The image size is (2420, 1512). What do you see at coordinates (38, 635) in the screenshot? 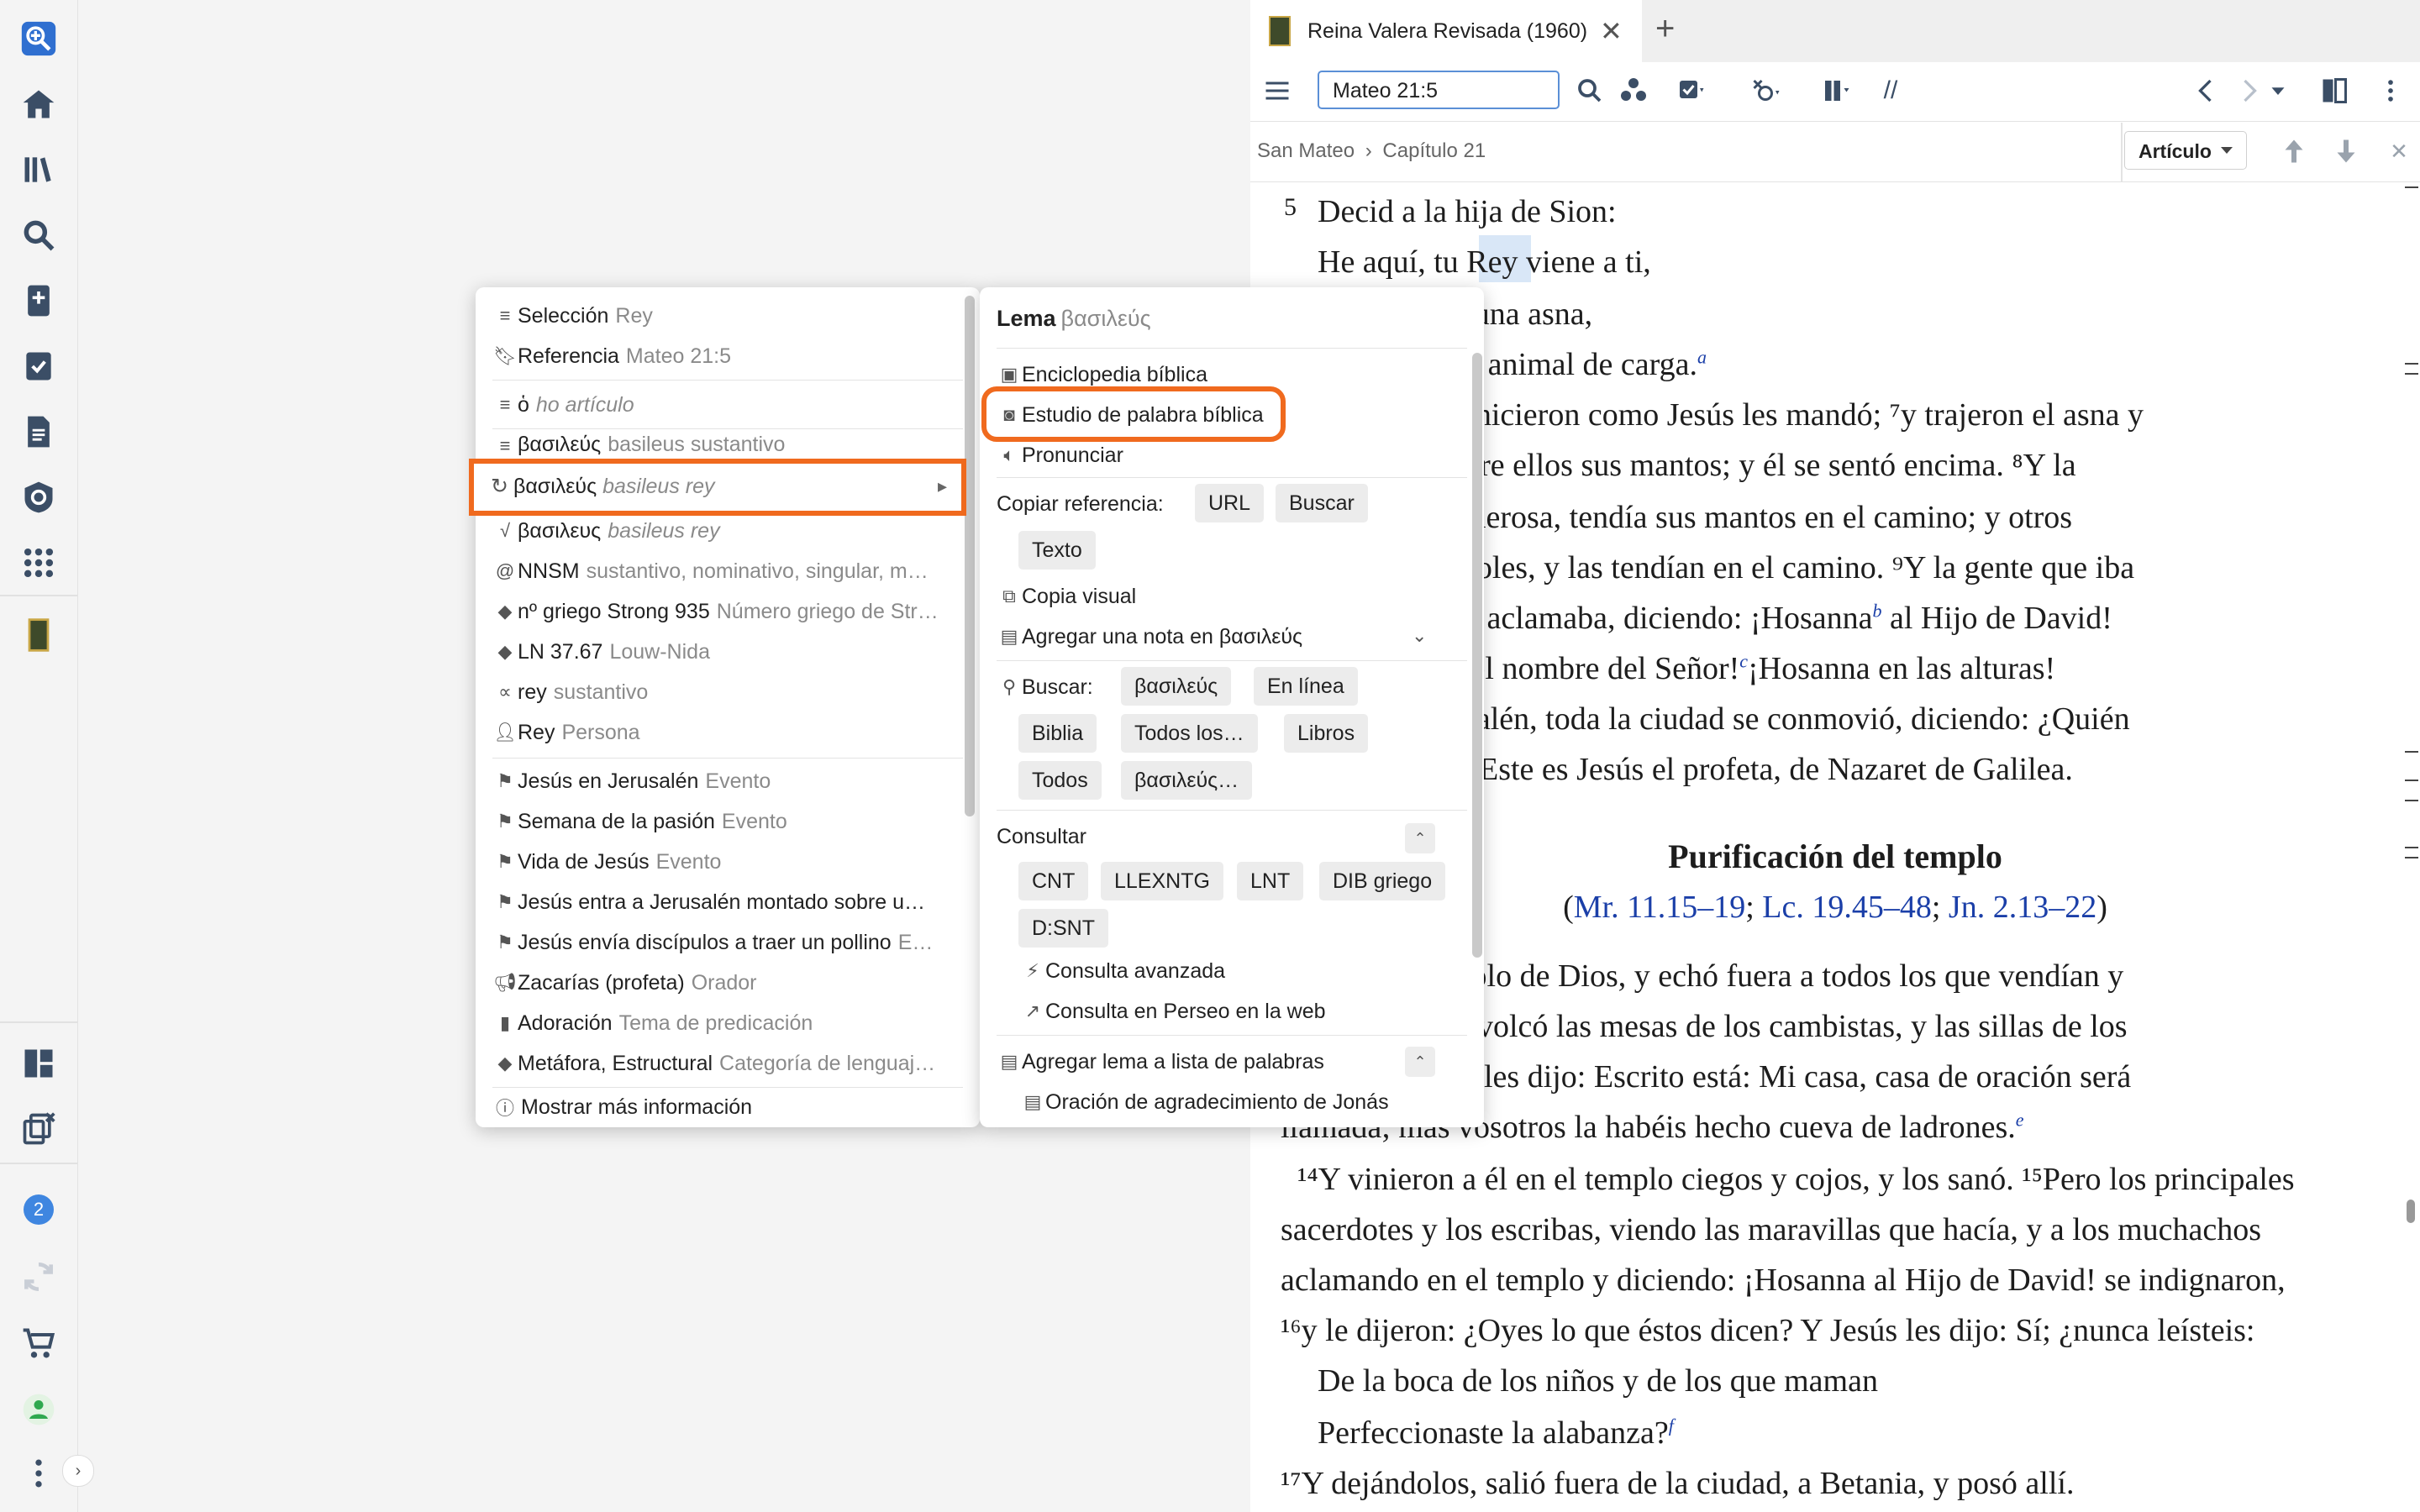
I see `bible-book-icon` at bounding box center [38, 635].